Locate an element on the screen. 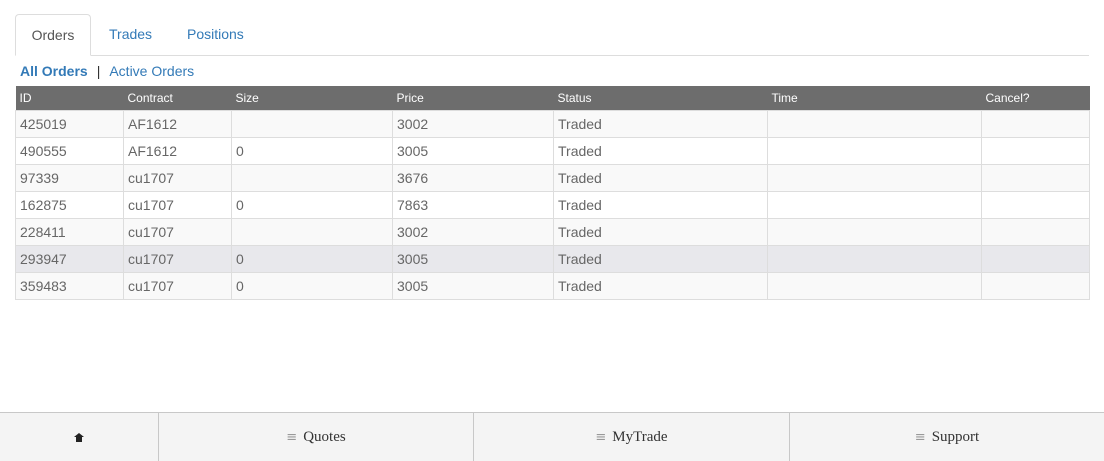 Image resolution: width=1104 pixels, height=461 pixels. cell-price: 7863 is located at coordinates (473, 204).